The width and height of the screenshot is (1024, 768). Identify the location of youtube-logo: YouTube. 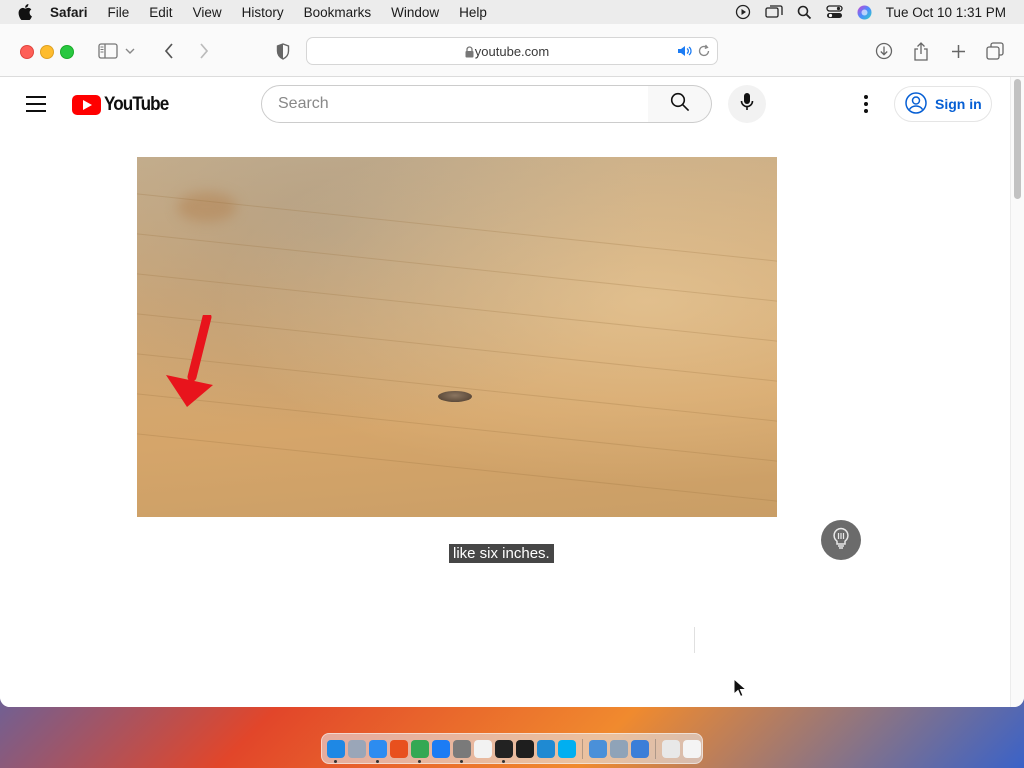
(123, 105).